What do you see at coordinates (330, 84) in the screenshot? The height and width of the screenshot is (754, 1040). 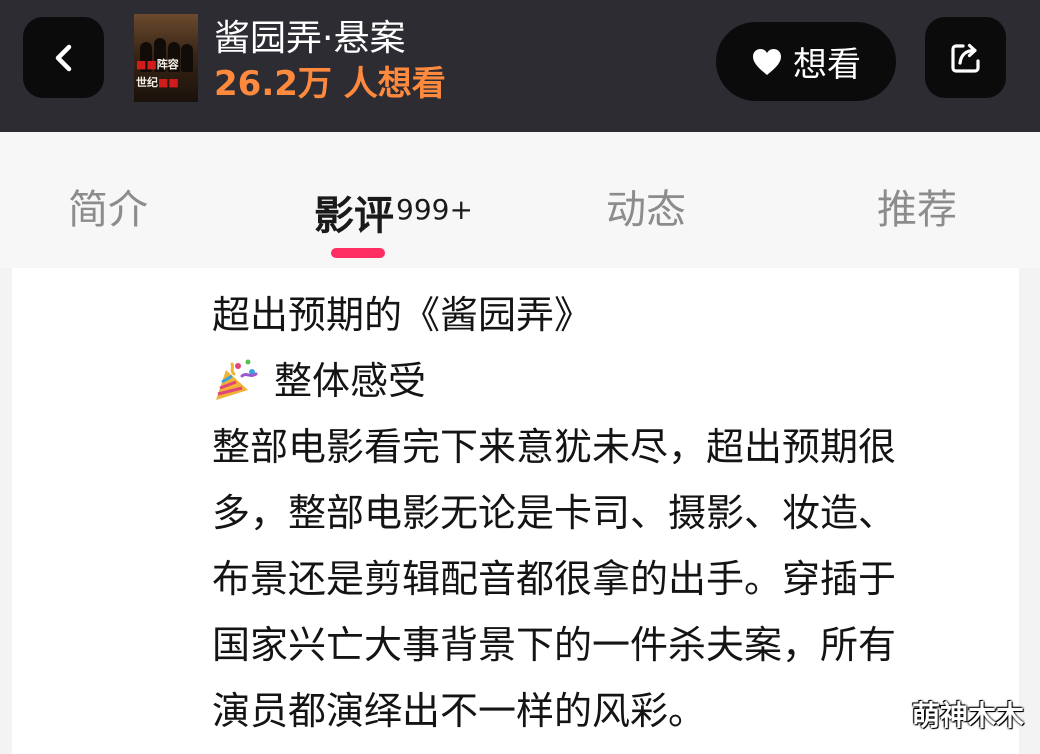 I see `want-count: 26.2万 人想看` at bounding box center [330, 84].